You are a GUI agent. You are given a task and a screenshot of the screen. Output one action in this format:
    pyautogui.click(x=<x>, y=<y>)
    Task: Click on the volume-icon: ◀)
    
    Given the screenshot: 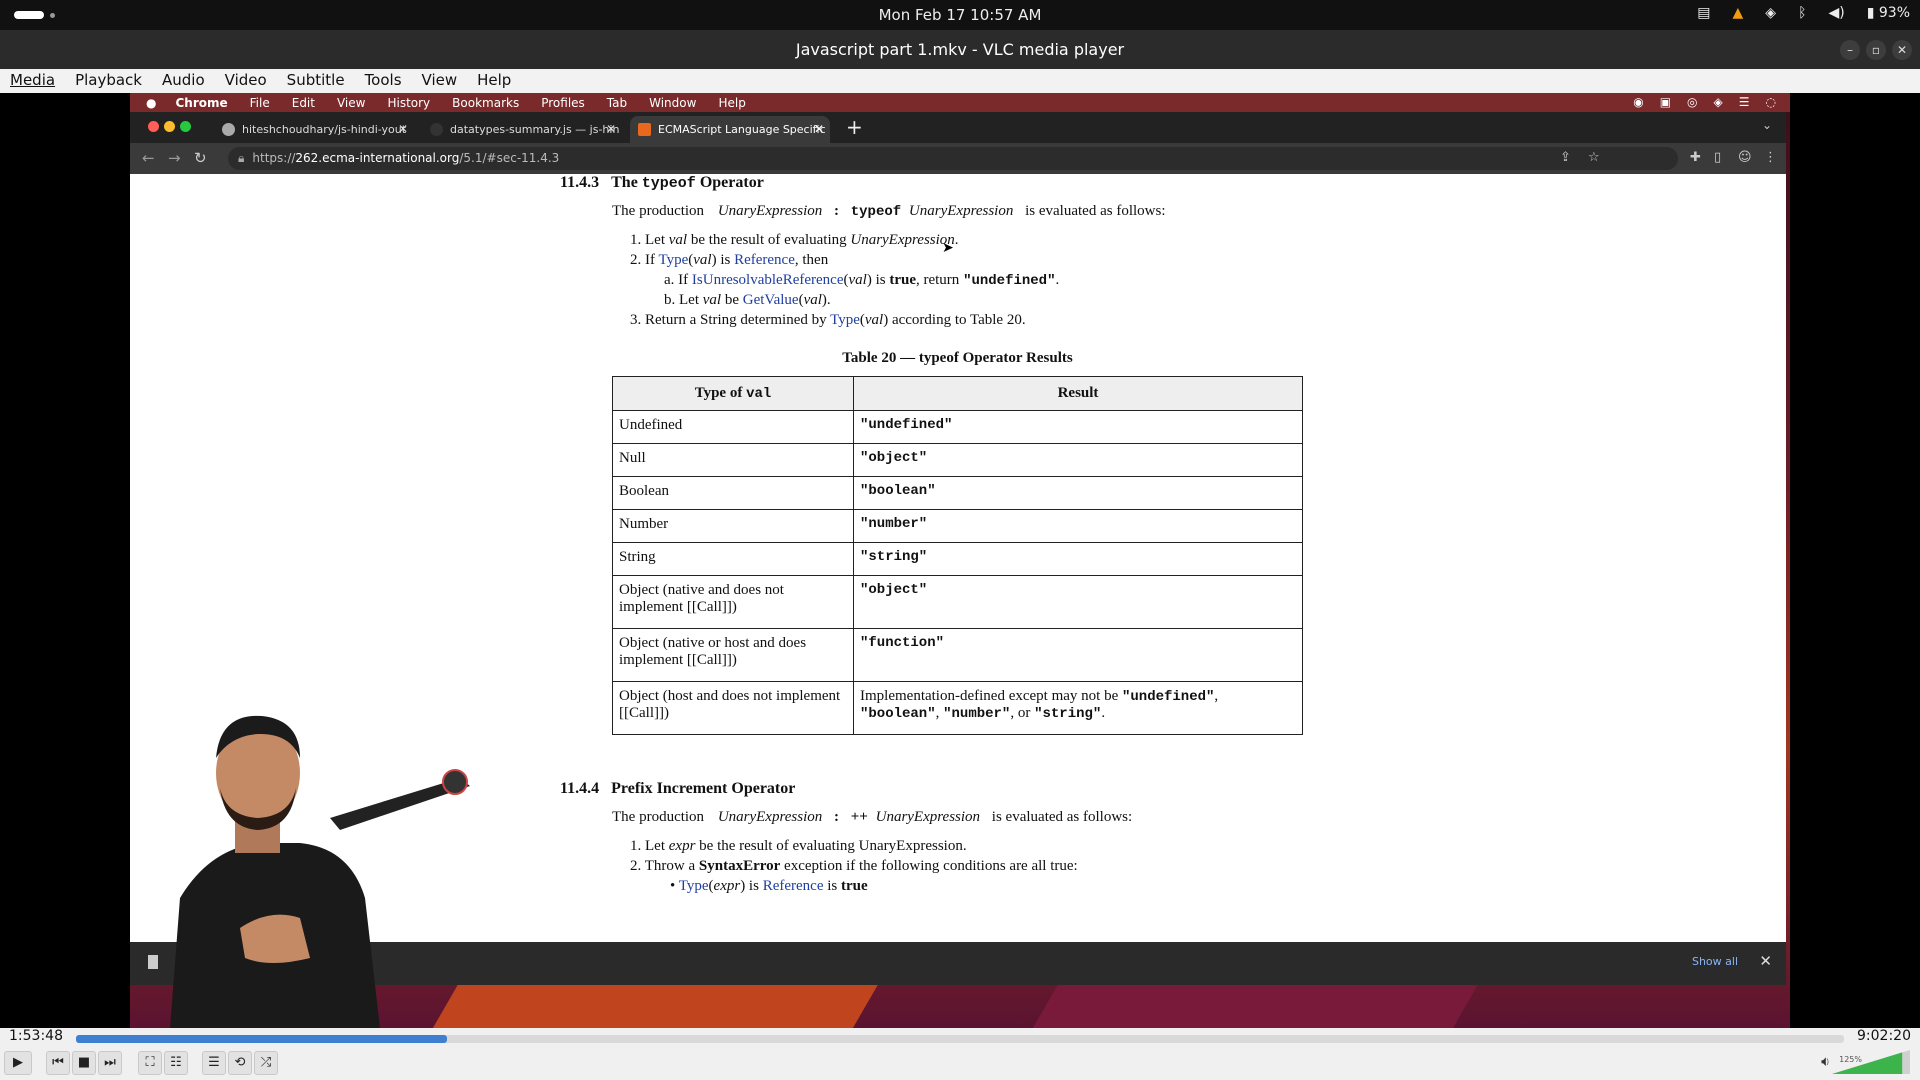 What is the action you would take?
    pyautogui.click(x=1836, y=13)
    